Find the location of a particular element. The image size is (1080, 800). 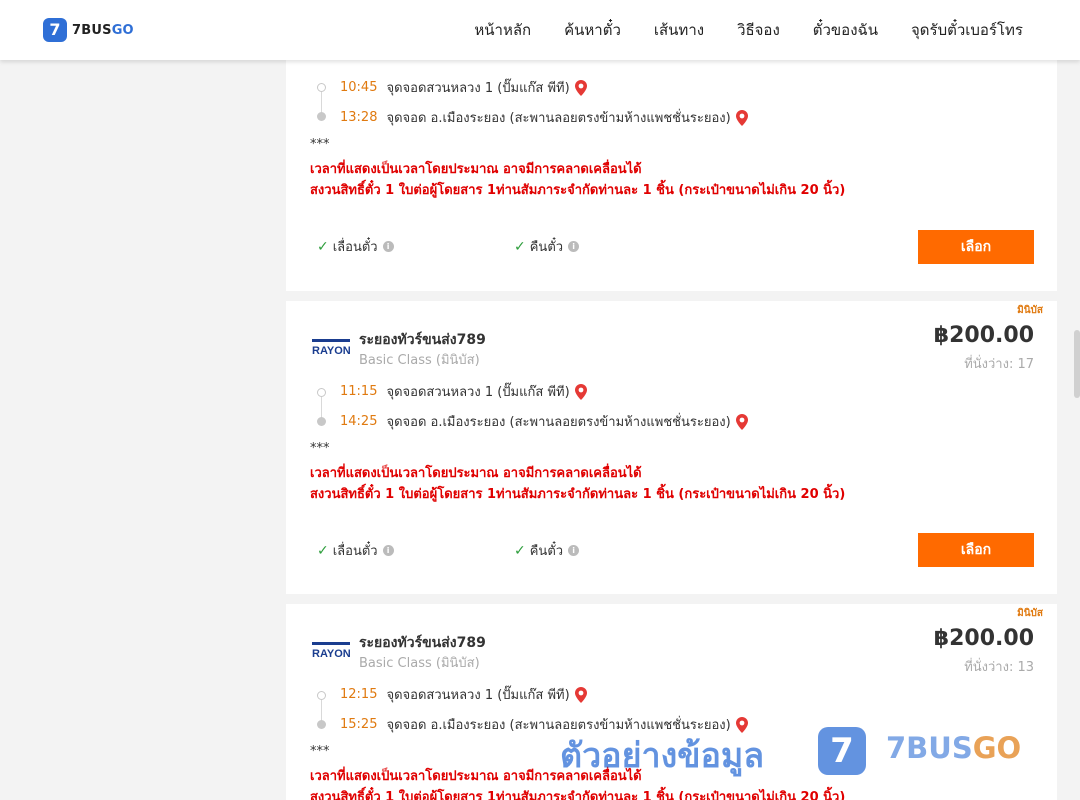

arrival-time: 13:28 is located at coordinates (359, 117).